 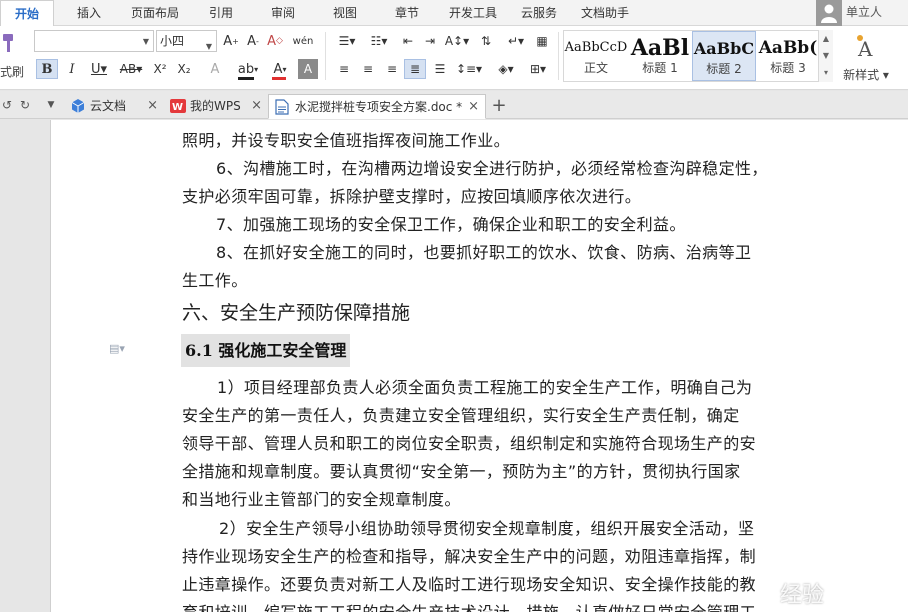 I want to click on new-style-button: A 新样式 ▾, so click(x=866, y=57).